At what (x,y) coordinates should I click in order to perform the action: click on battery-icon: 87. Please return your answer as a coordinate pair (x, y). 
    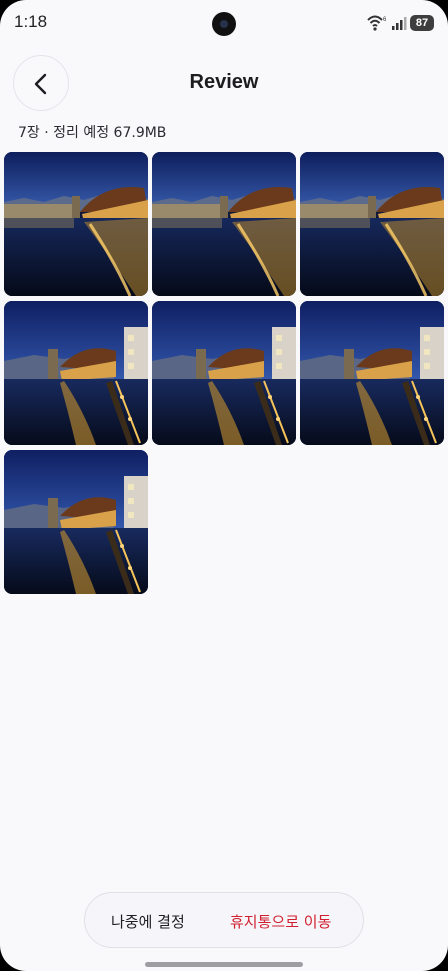
    Looking at the image, I should click on (422, 23).